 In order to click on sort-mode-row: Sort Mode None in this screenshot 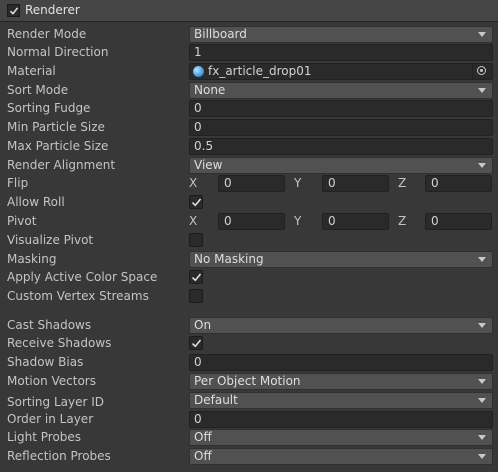, I will do `click(249, 90)`.